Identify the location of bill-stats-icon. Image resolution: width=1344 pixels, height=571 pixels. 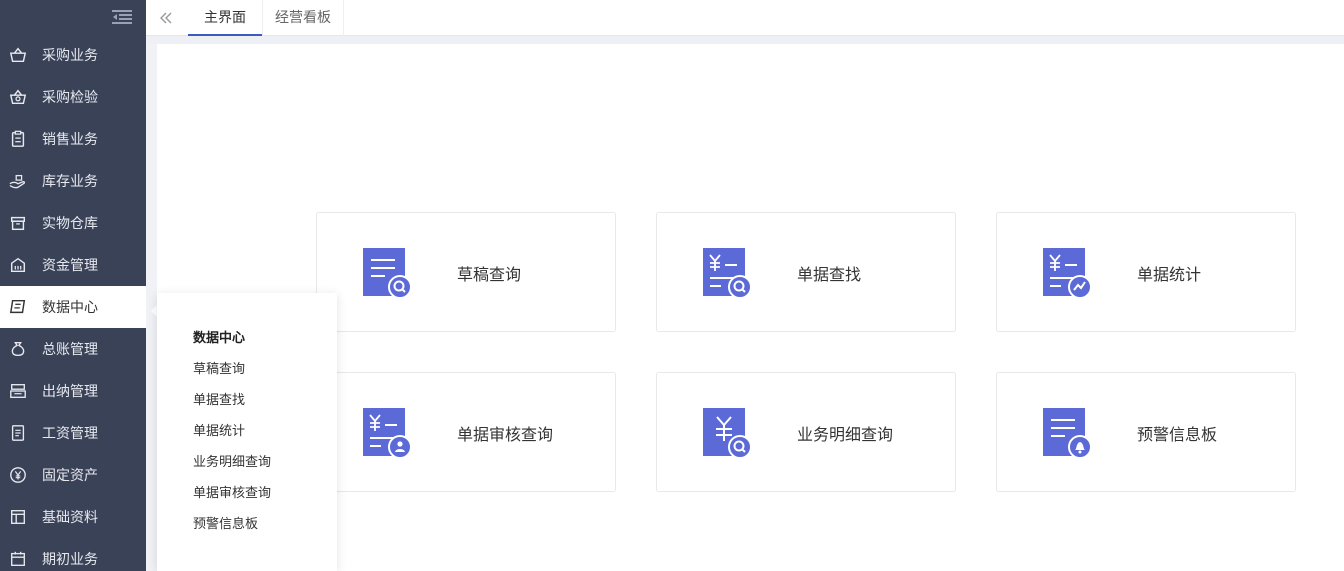
(1067, 273).